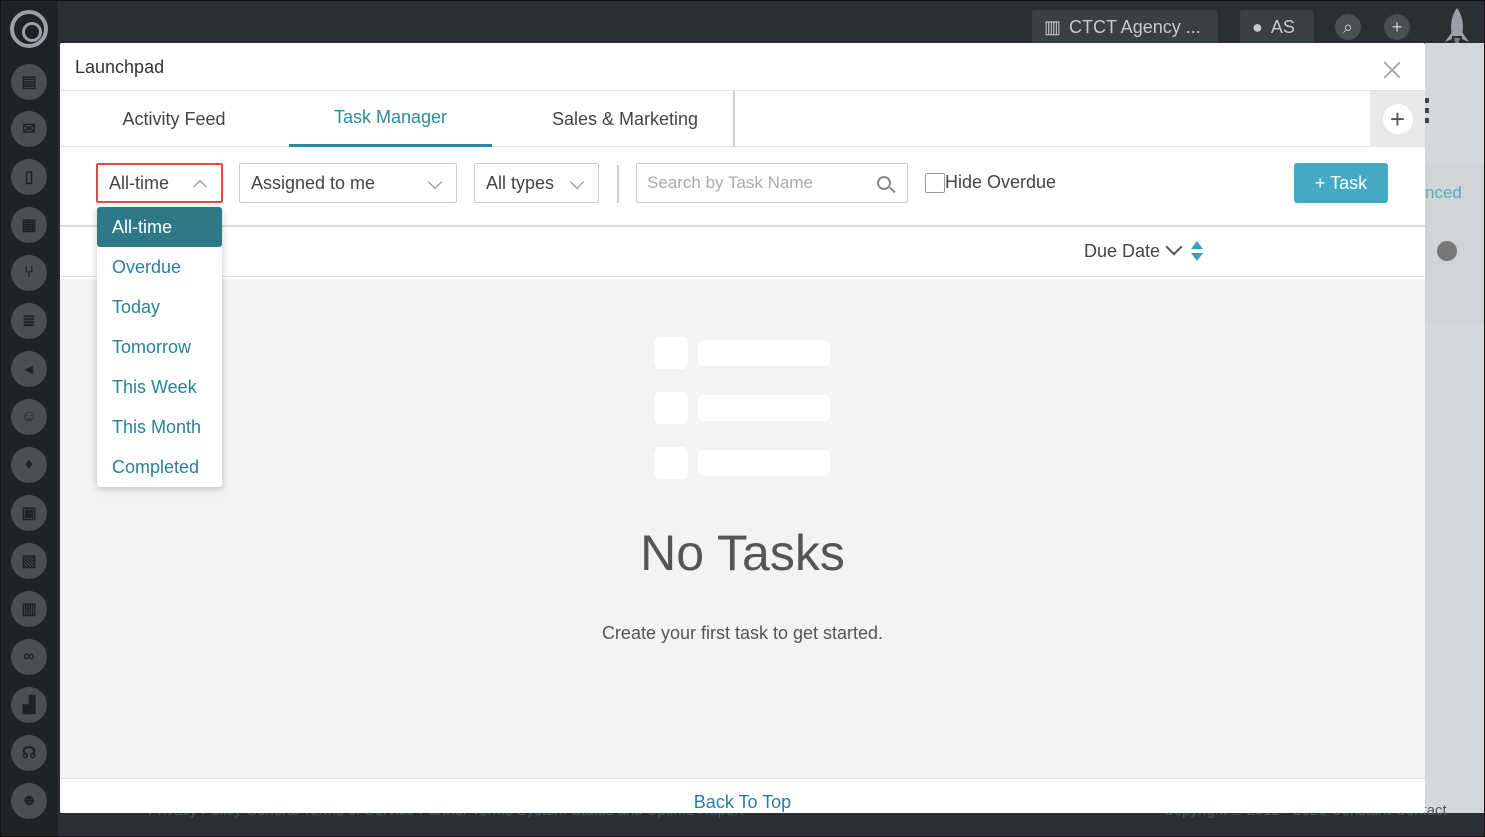 The width and height of the screenshot is (1485, 837). What do you see at coordinates (29, 321) in the screenshot?
I see `list-icon: ≣` at bounding box center [29, 321].